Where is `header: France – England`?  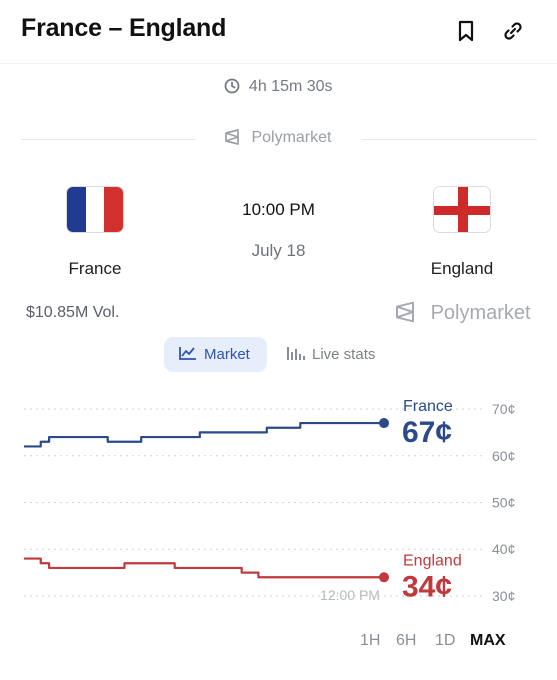
header: France – England is located at coordinates (278, 32).